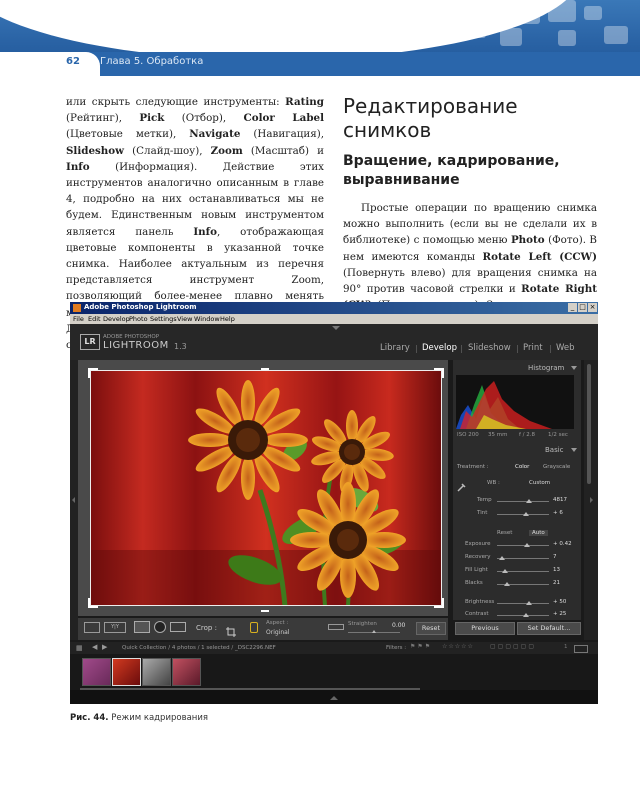  I want to click on module-print: Print, so click(533, 348).